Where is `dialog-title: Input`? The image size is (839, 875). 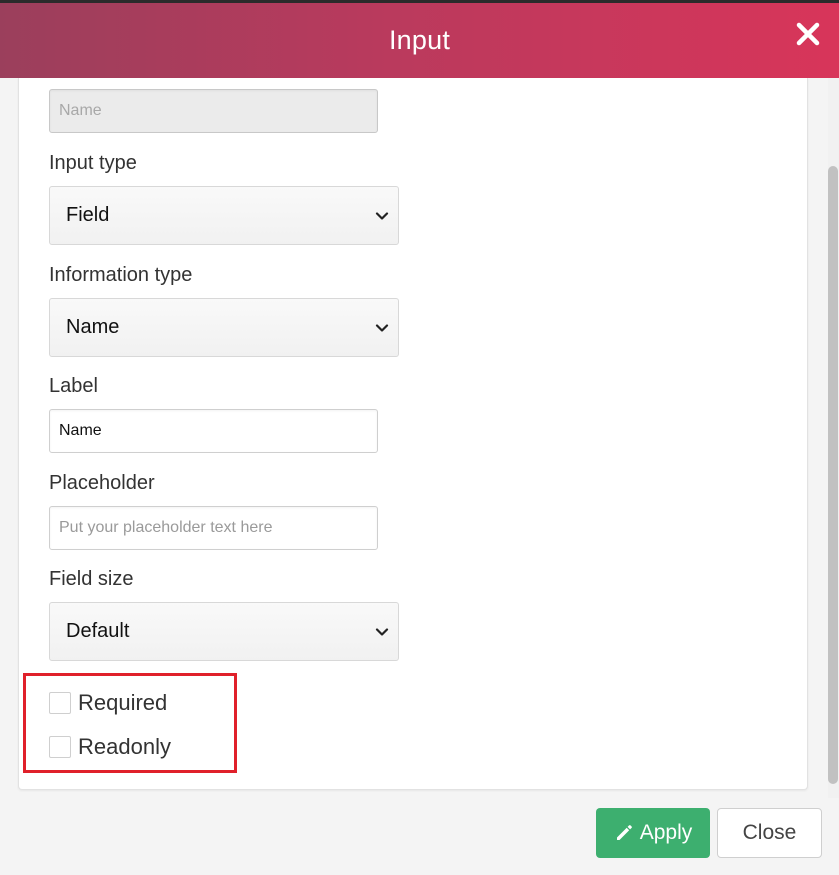
dialog-title: Input is located at coordinates (419, 40).